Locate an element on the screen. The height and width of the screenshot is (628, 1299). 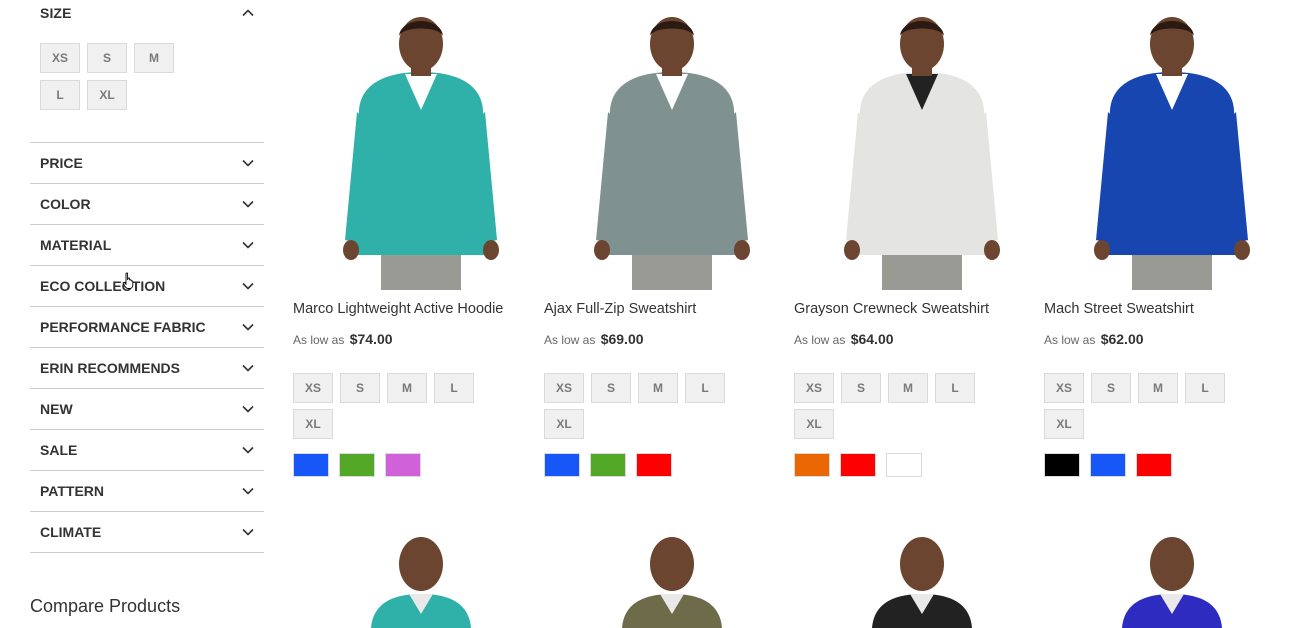
chevron-up-icon is located at coordinates (248, 13).